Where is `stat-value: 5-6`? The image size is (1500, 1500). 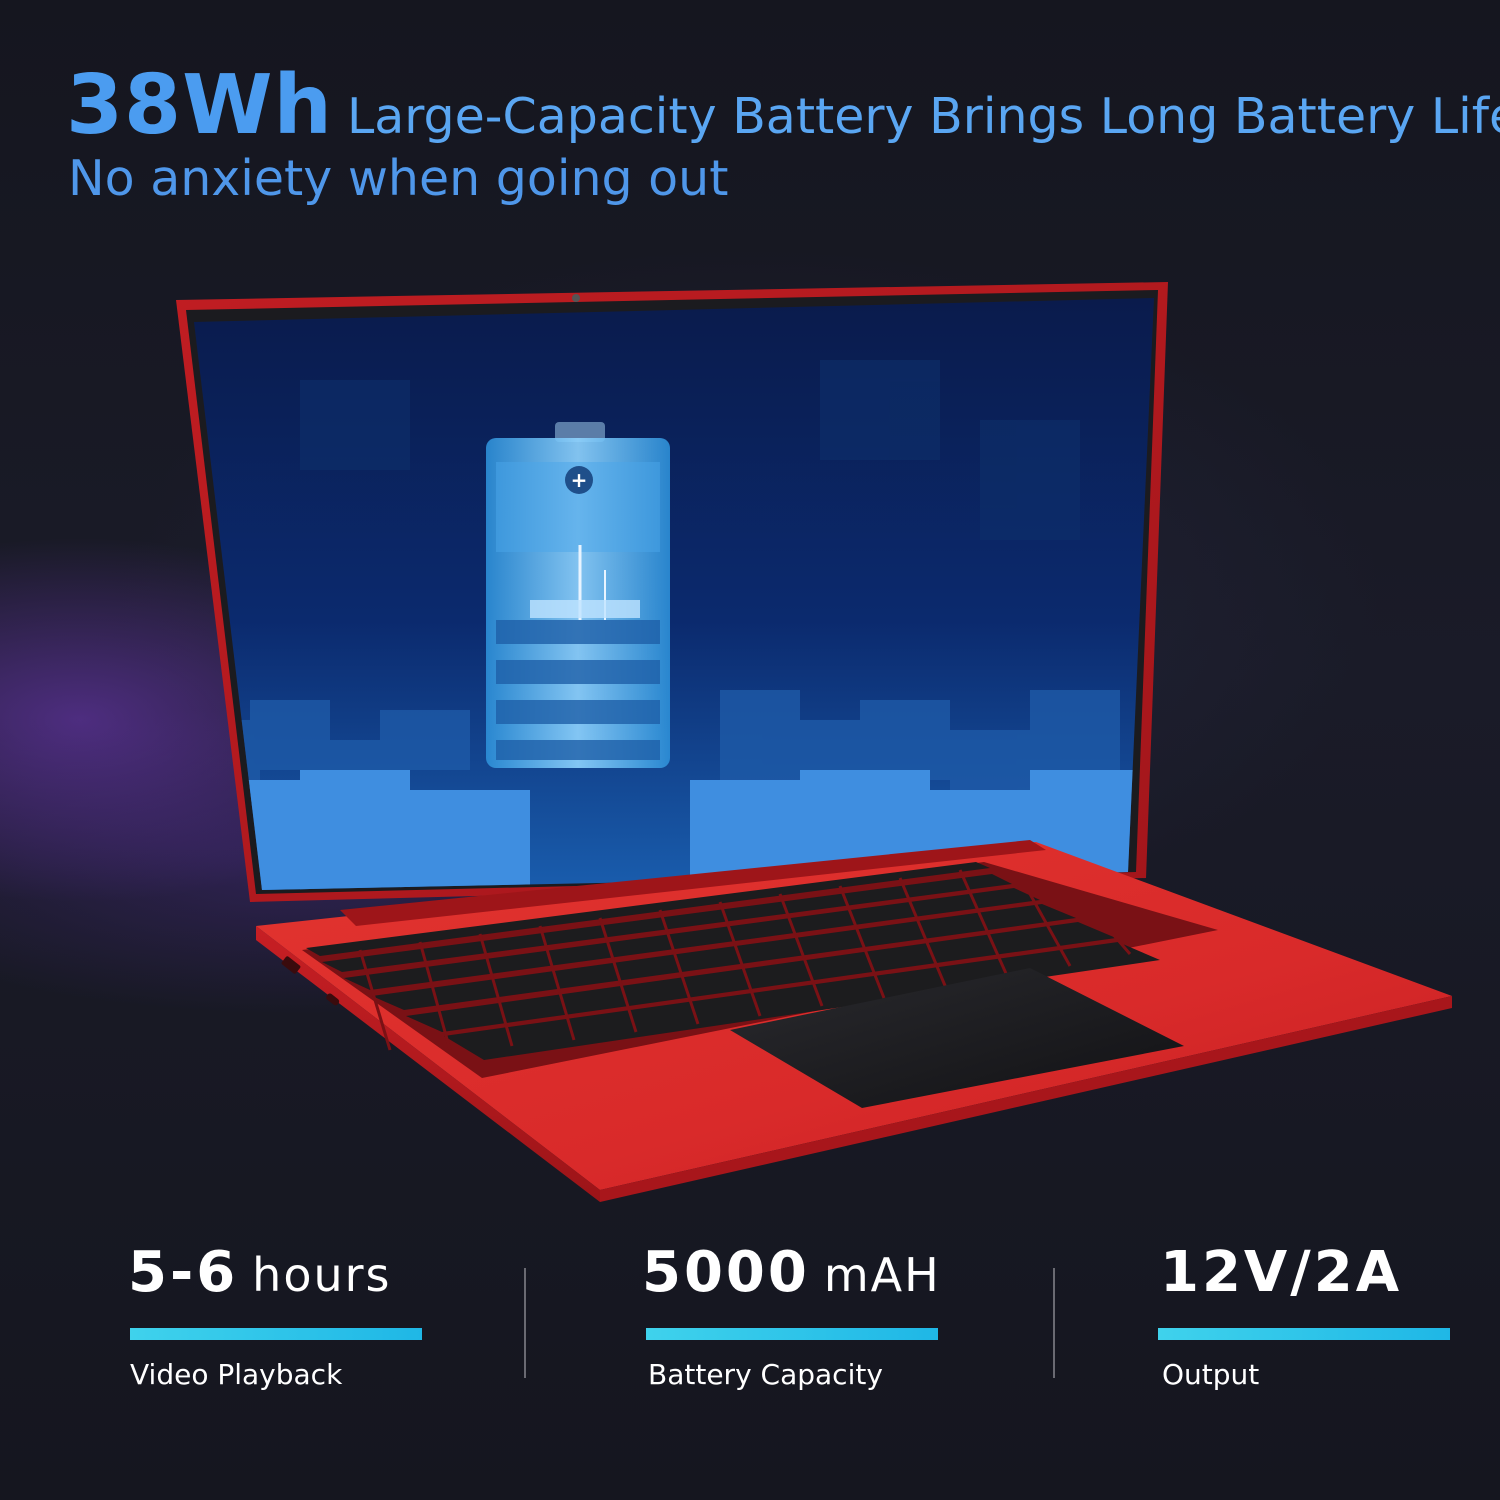
stat-value: 5-6 is located at coordinates (183, 1272).